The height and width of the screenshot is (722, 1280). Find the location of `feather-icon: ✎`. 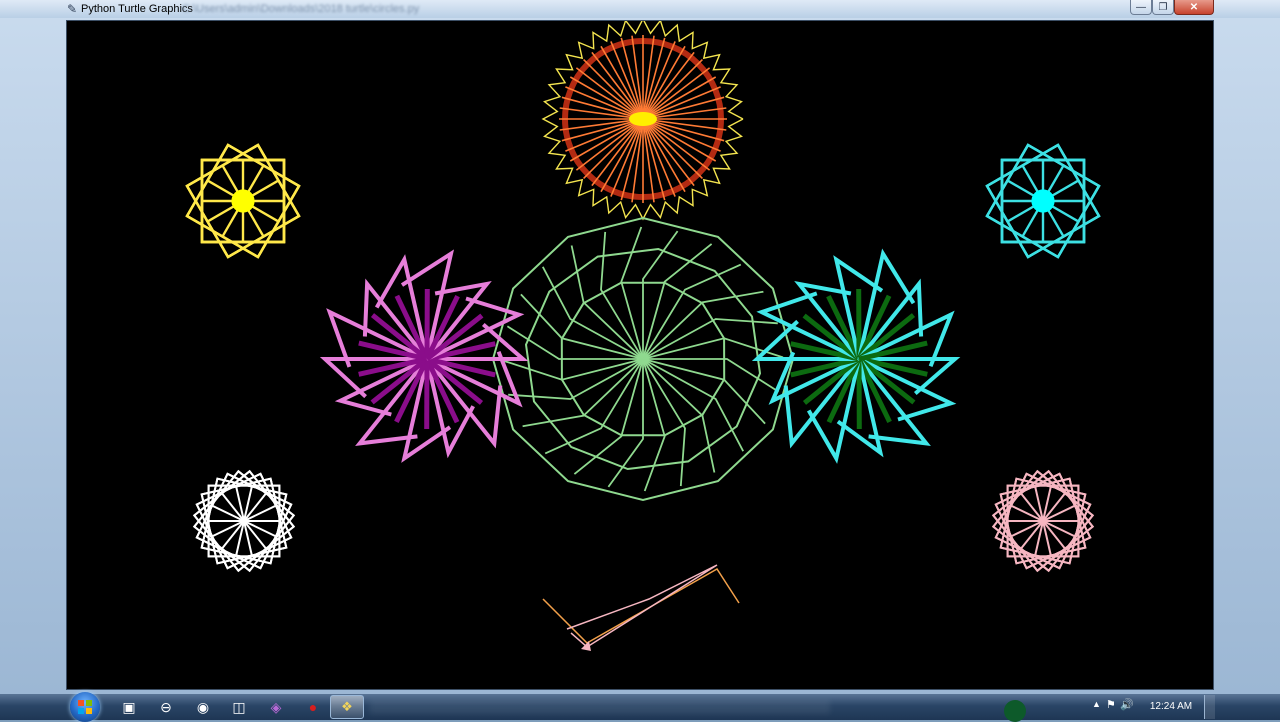

feather-icon: ✎ is located at coordinates (72, 9).